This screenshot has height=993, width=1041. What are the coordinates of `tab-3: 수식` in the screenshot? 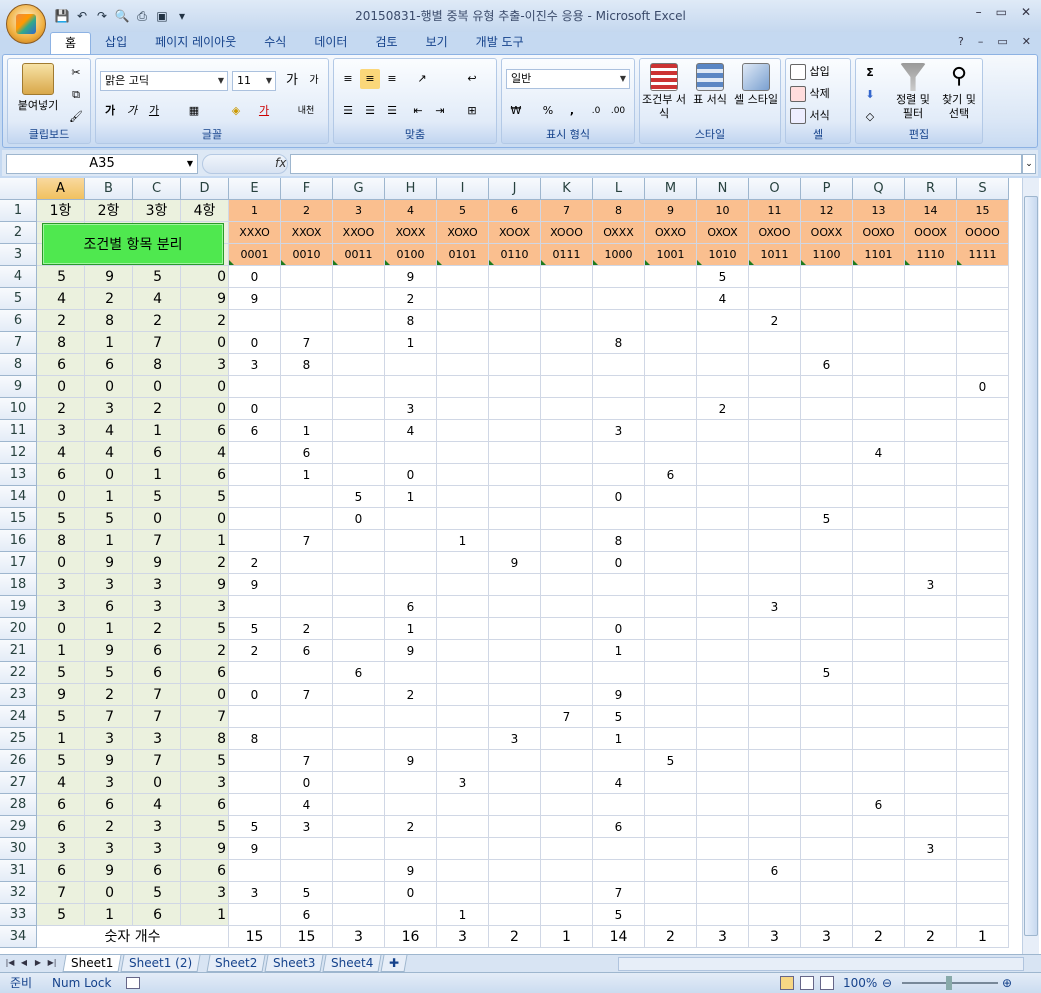 It's located at (275, 43).